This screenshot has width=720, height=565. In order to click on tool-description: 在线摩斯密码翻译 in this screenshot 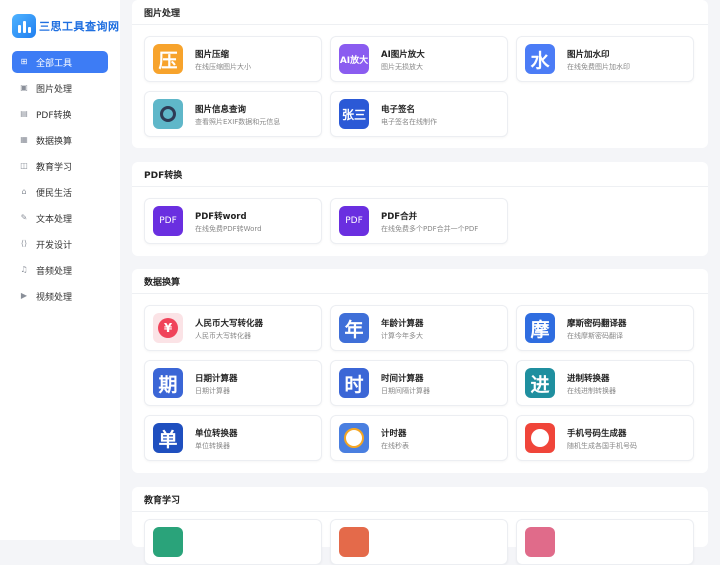, I will do `click(595, 336)`.